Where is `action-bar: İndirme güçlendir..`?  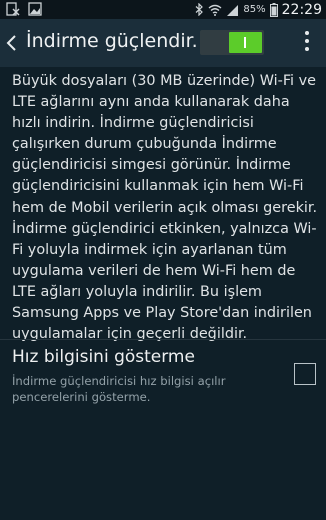 action-bar: İndirme güçlendir.. is located at coordinates (163, 43).